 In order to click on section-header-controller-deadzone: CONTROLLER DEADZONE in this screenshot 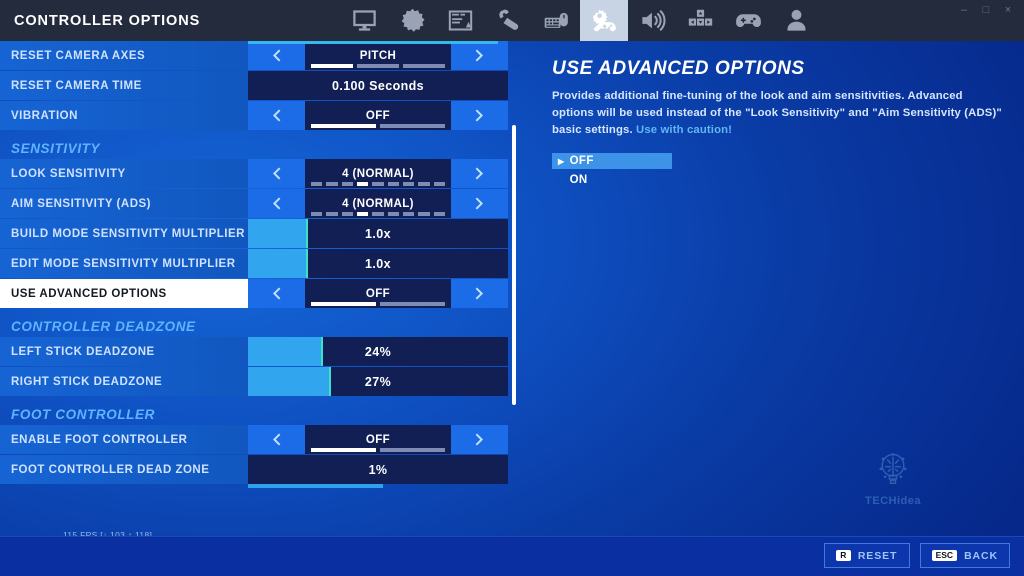, I will do `click(103, 326)`.